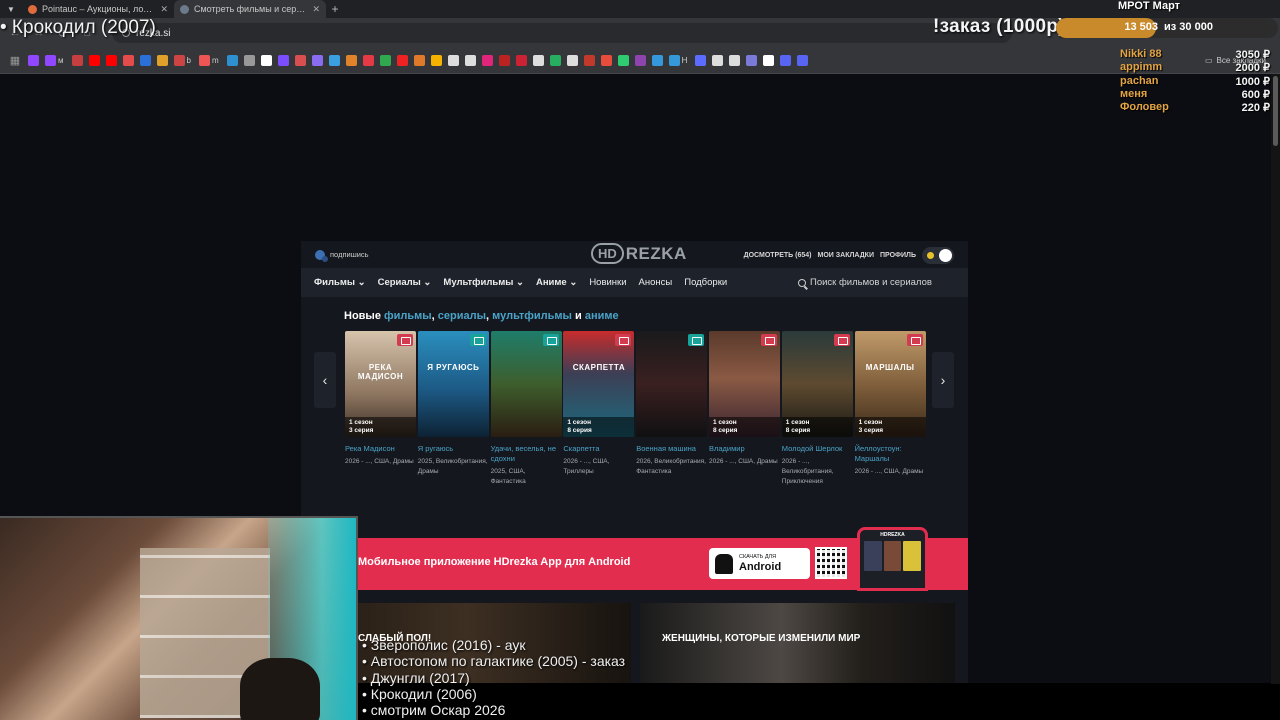 The image size is (1280, 720). Describe the element at coordinates (890, 384) in the screenshot. I see `poster-image: МАРШАЛЫ 1 сезон 3 серия` at that location.